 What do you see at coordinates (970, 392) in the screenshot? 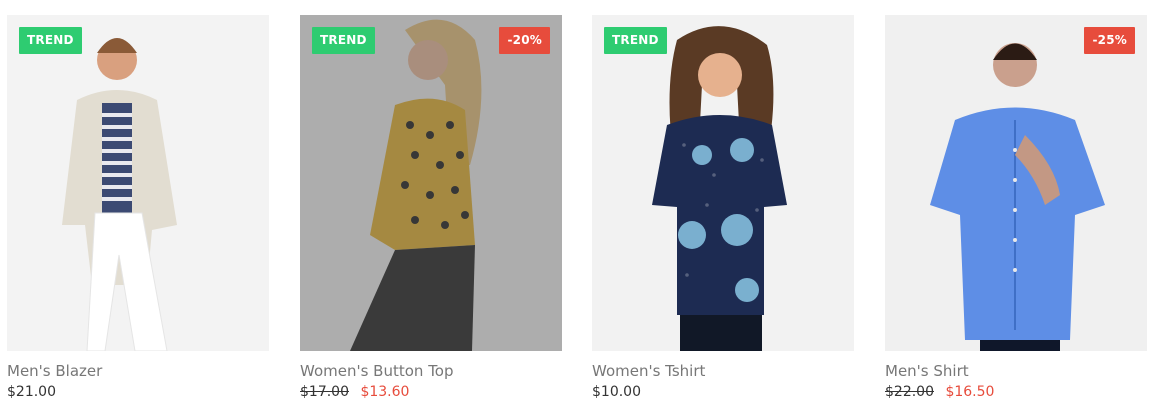
I see `sale-price: $16.50` at bounding box center [970, 392].